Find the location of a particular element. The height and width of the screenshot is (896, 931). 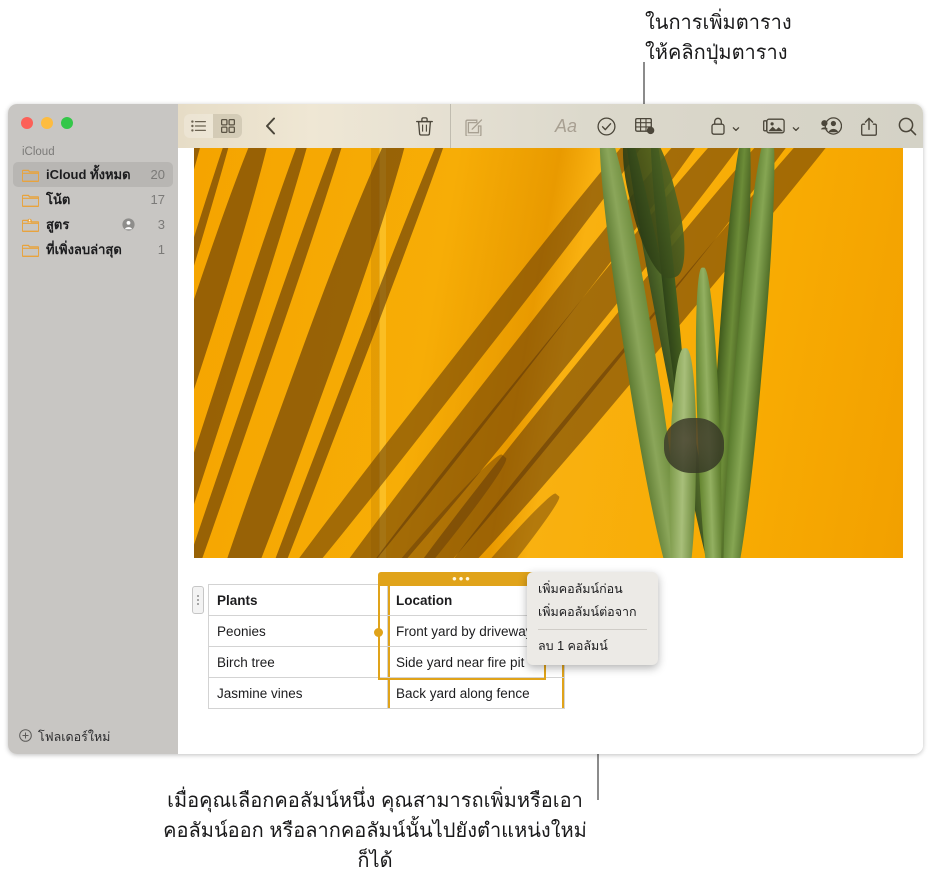

table-cell: Peonies is located at coordinates (298, 631).